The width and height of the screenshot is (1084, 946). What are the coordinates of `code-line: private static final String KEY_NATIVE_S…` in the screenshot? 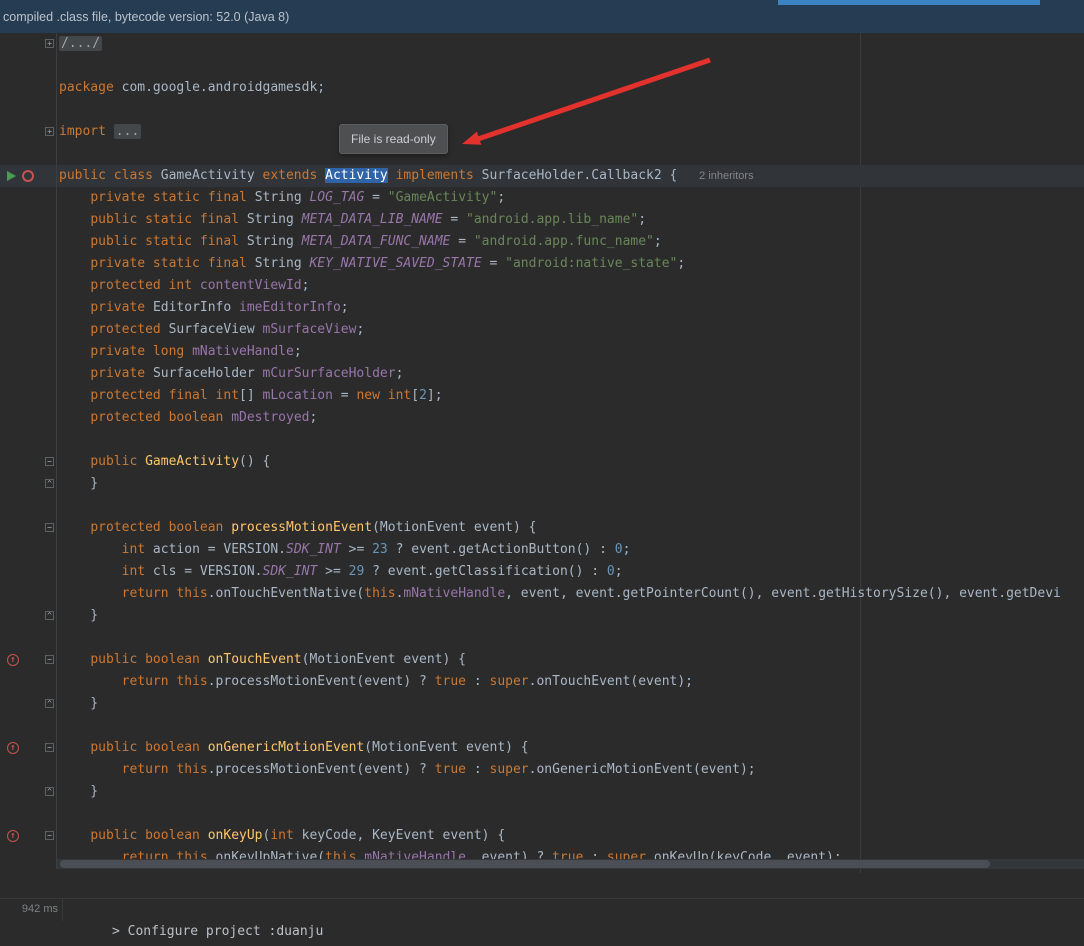 It's located at (542, 264).